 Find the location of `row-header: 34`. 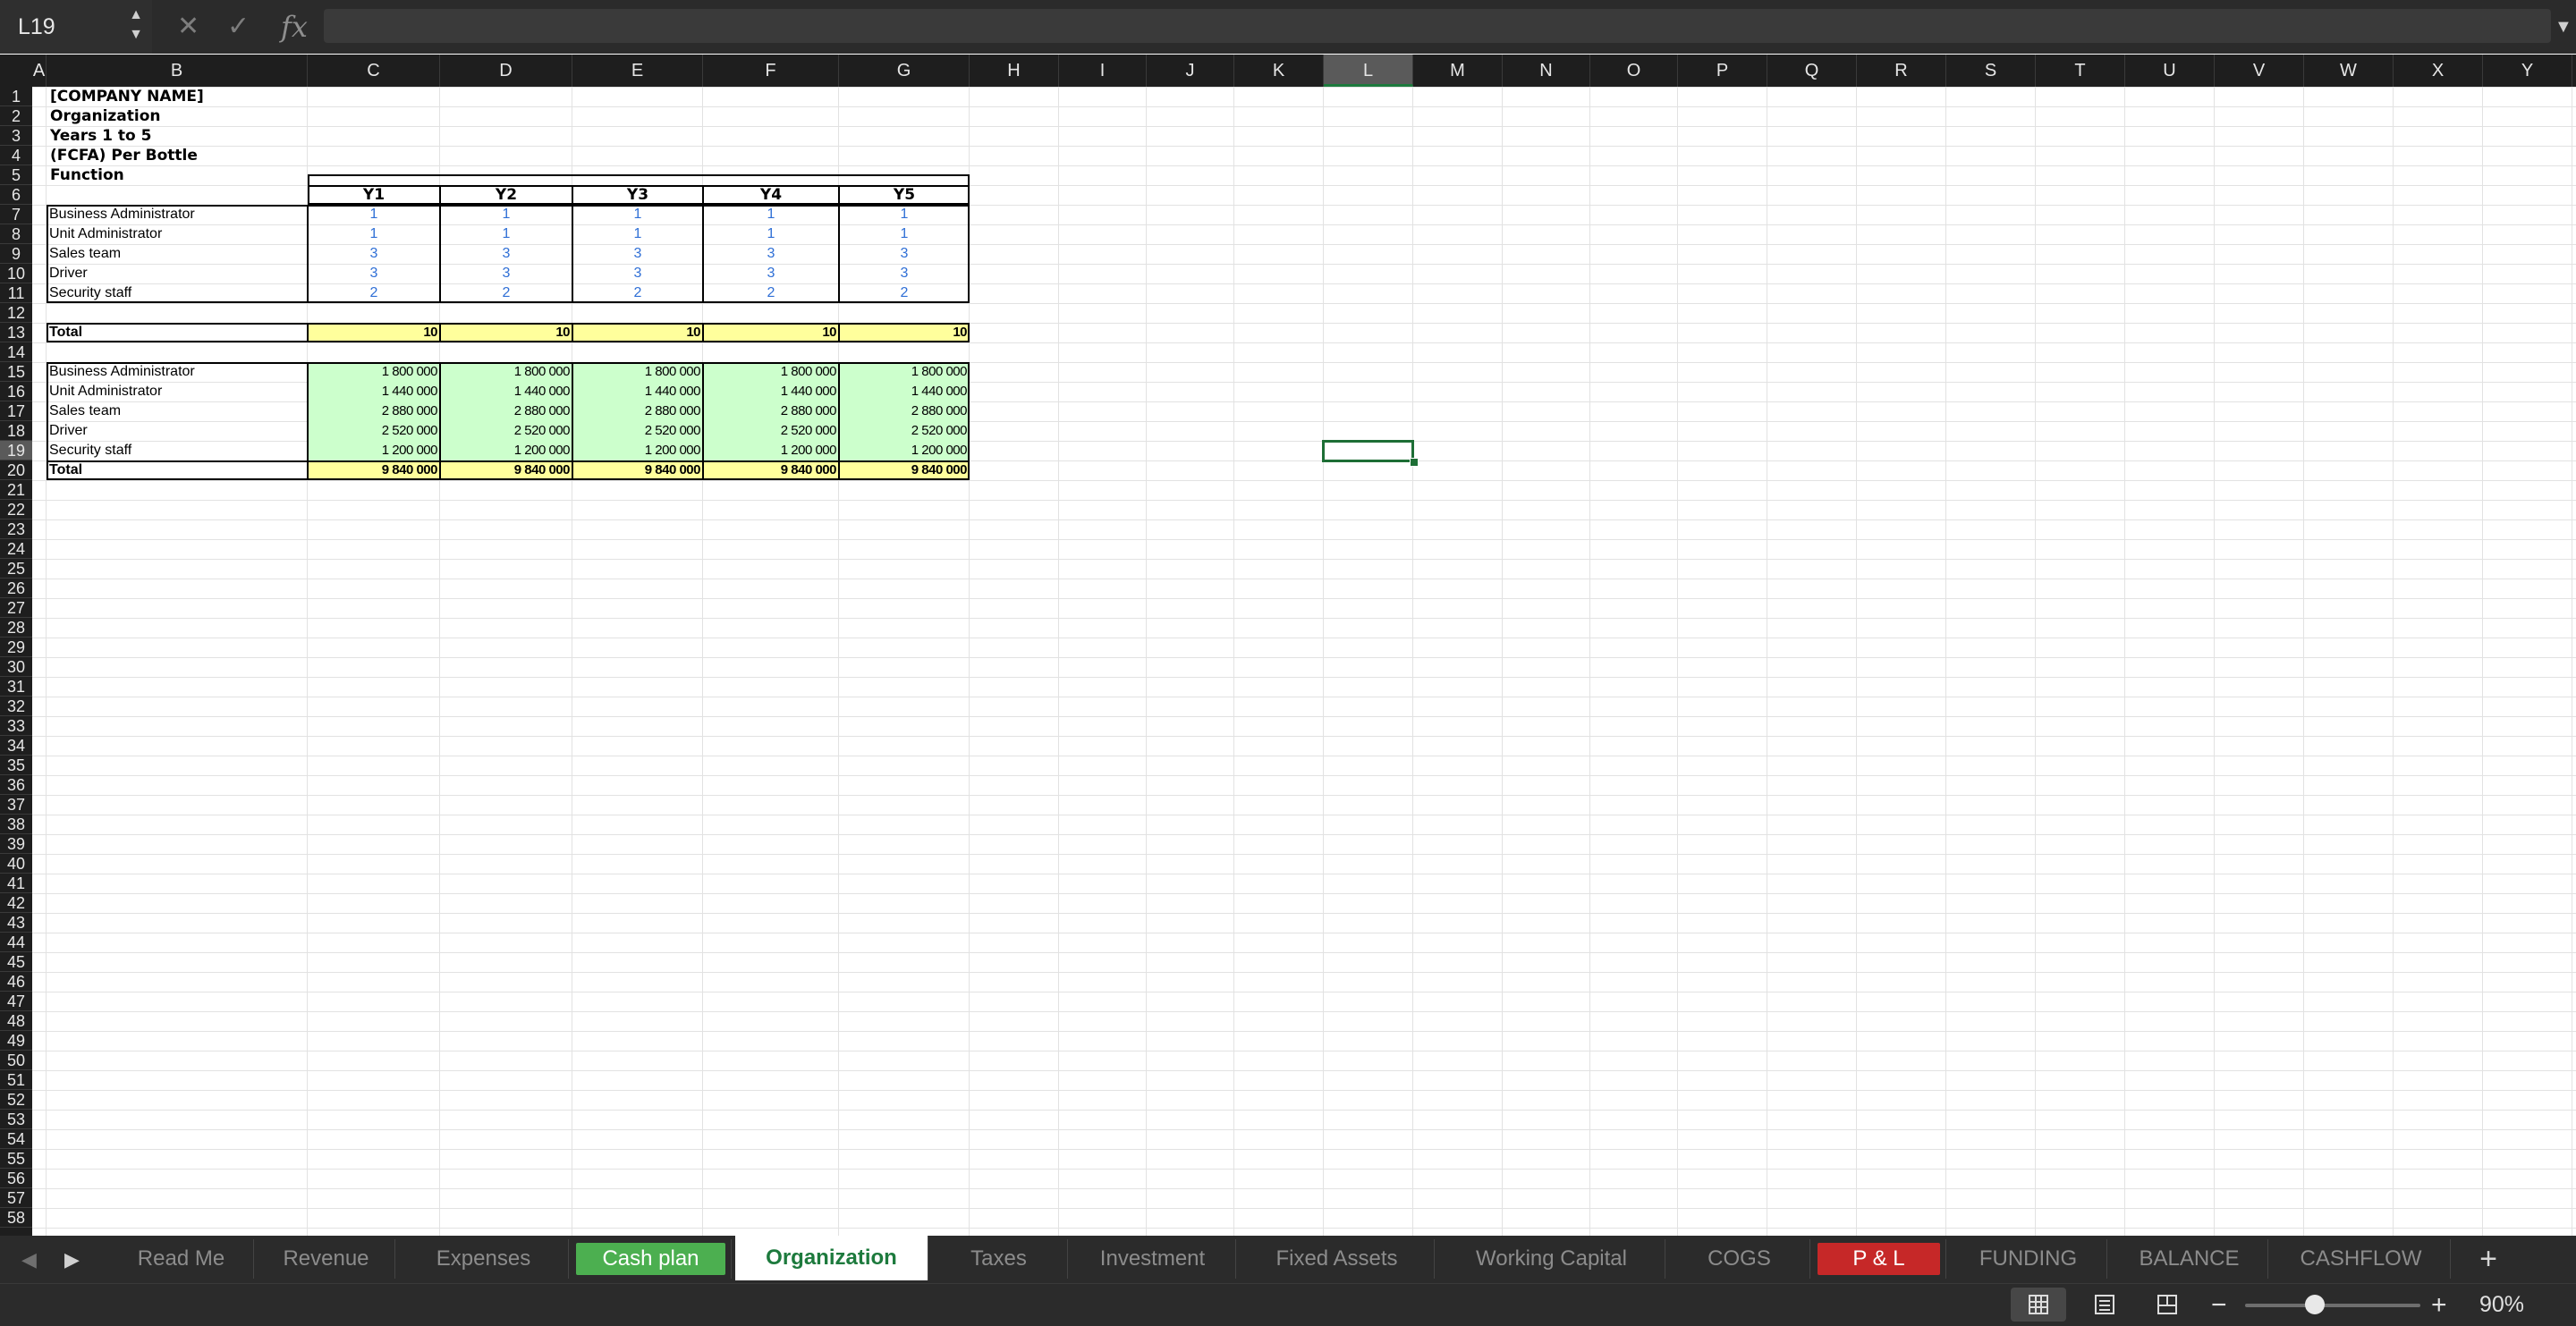

row-header: 34 is located at coordinates (16, 746).